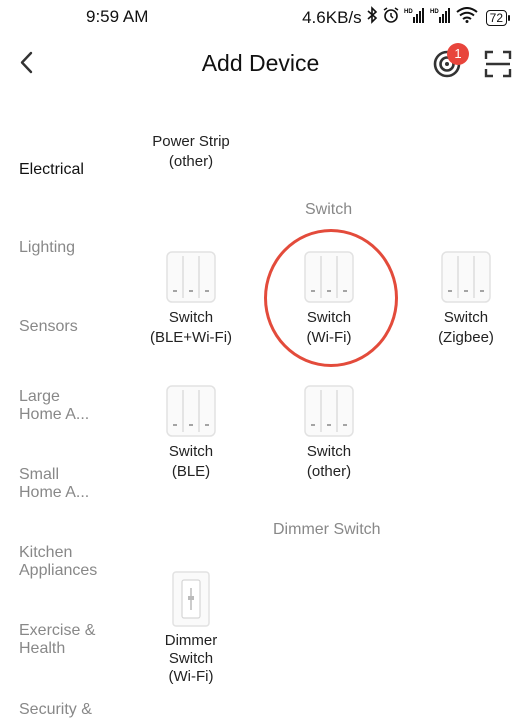  Describe the element at coordinates (329, 461) in the screenshot. I see `device-label: Switch (other)` at that location.